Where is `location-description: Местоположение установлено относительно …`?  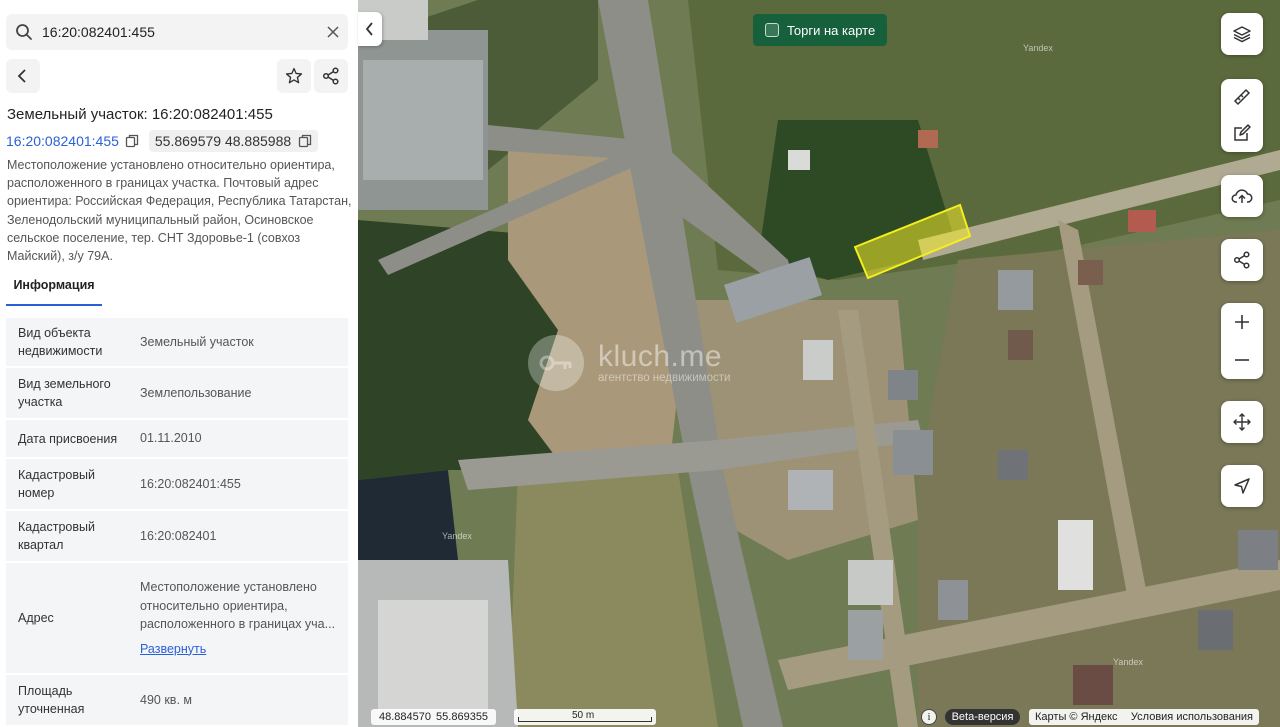
location-description: Местоположение установлено относительно … is located at coordinates (179, 211).